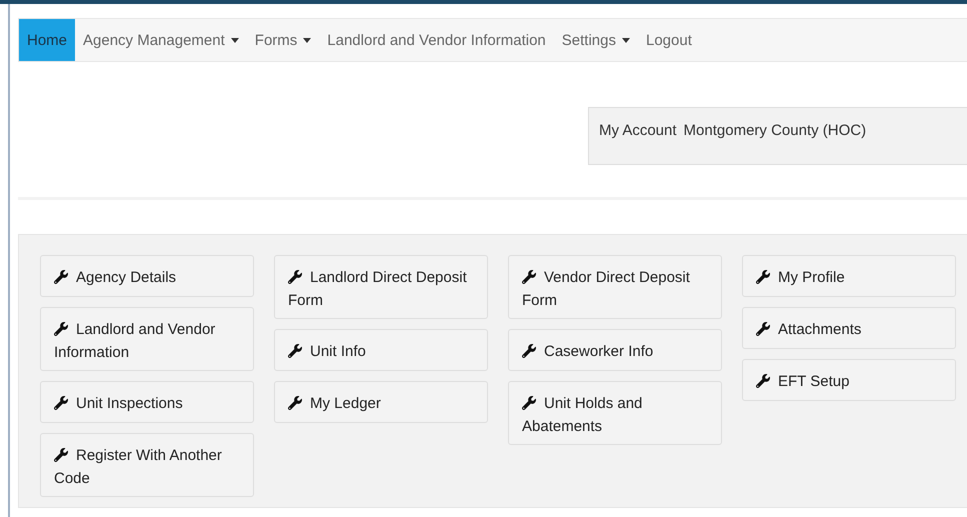 The width and height of the screenshot is (967, 517). I want to click on menu-tile: Register With Another Code, so click(147, 465).